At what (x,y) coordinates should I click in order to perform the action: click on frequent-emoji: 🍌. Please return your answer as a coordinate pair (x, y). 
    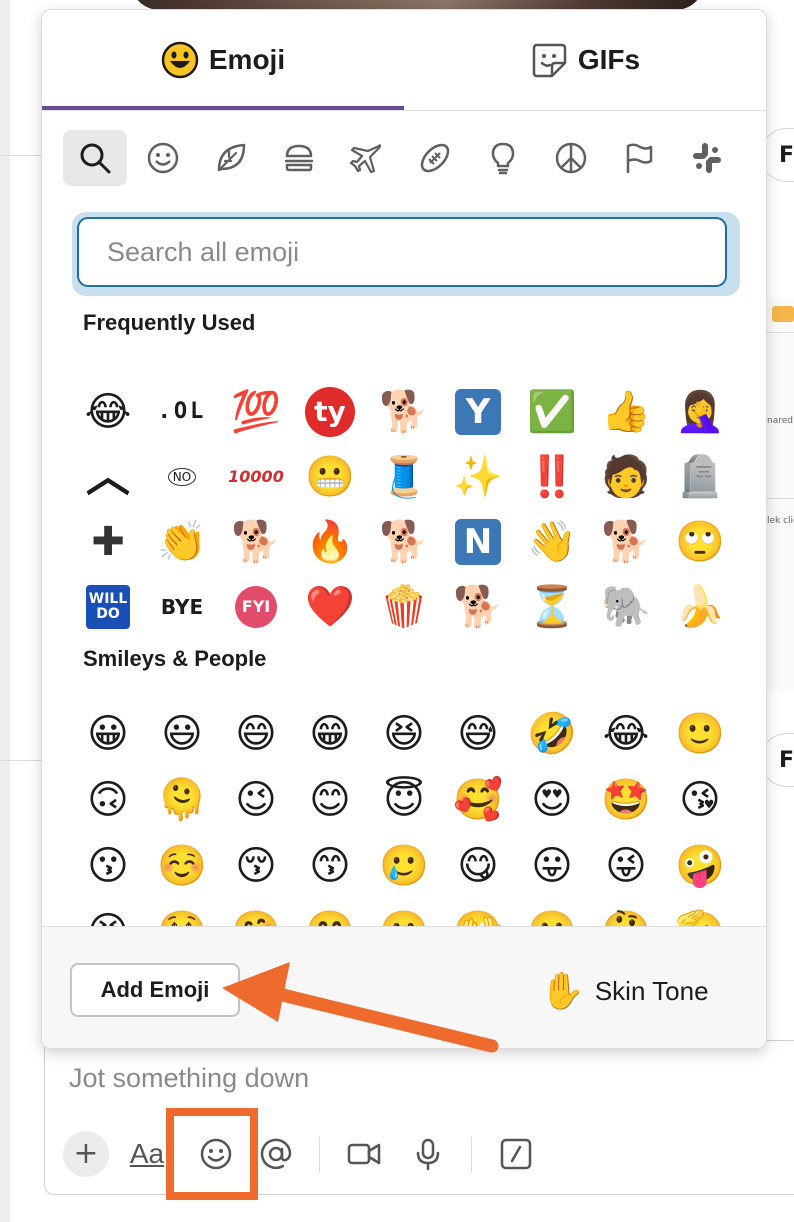
    Looking at the image, I should click on (700, 607).